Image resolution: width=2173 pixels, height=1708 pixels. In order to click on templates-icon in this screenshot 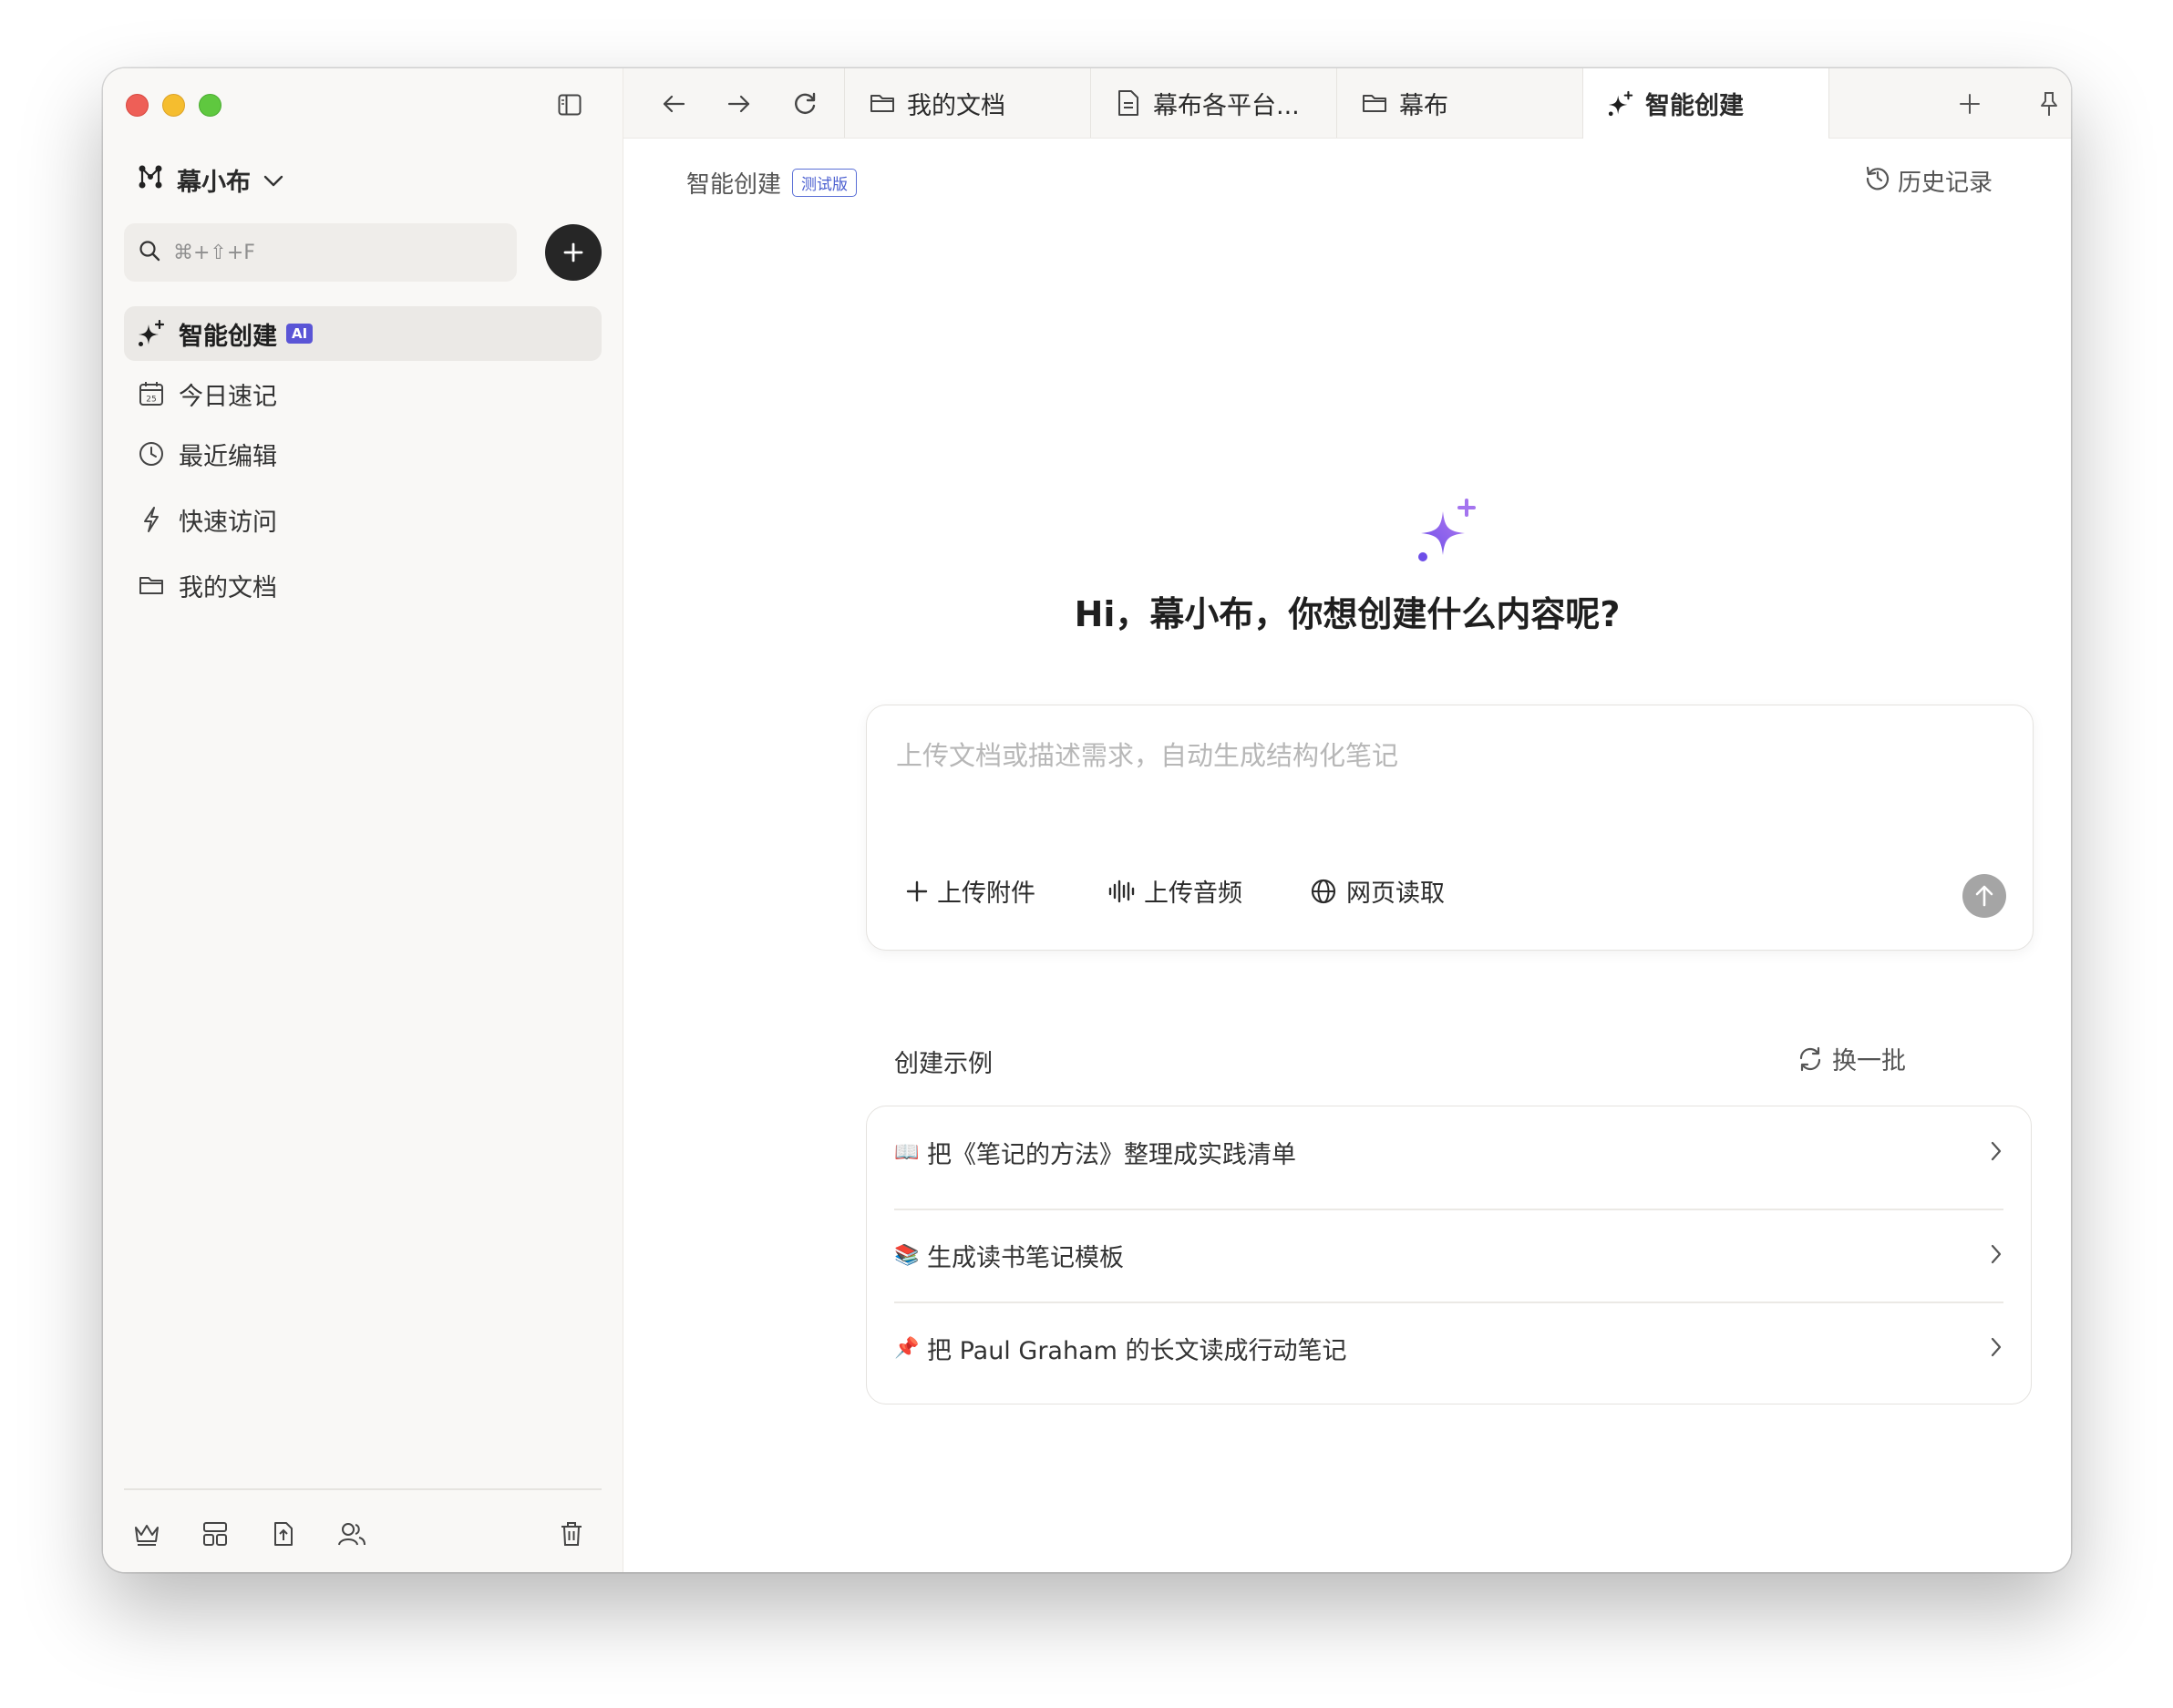, I will do `click(216, 1534)`.